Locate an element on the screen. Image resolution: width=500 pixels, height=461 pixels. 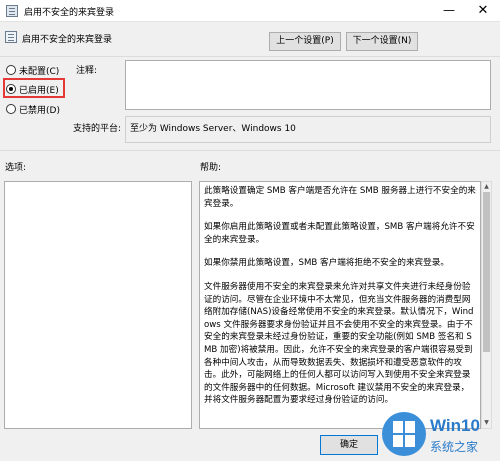
radio-not-configured: 未配置(C) is located at coordinates (32, 70).